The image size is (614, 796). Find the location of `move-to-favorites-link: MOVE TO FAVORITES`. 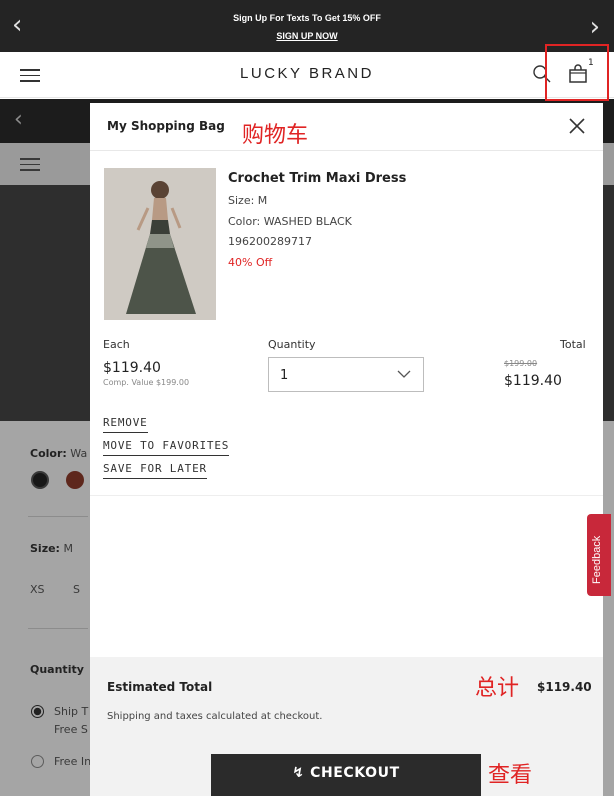

move-to-favorites-link: MOVE TO FAVORITES is located at coordinates (166, 447).